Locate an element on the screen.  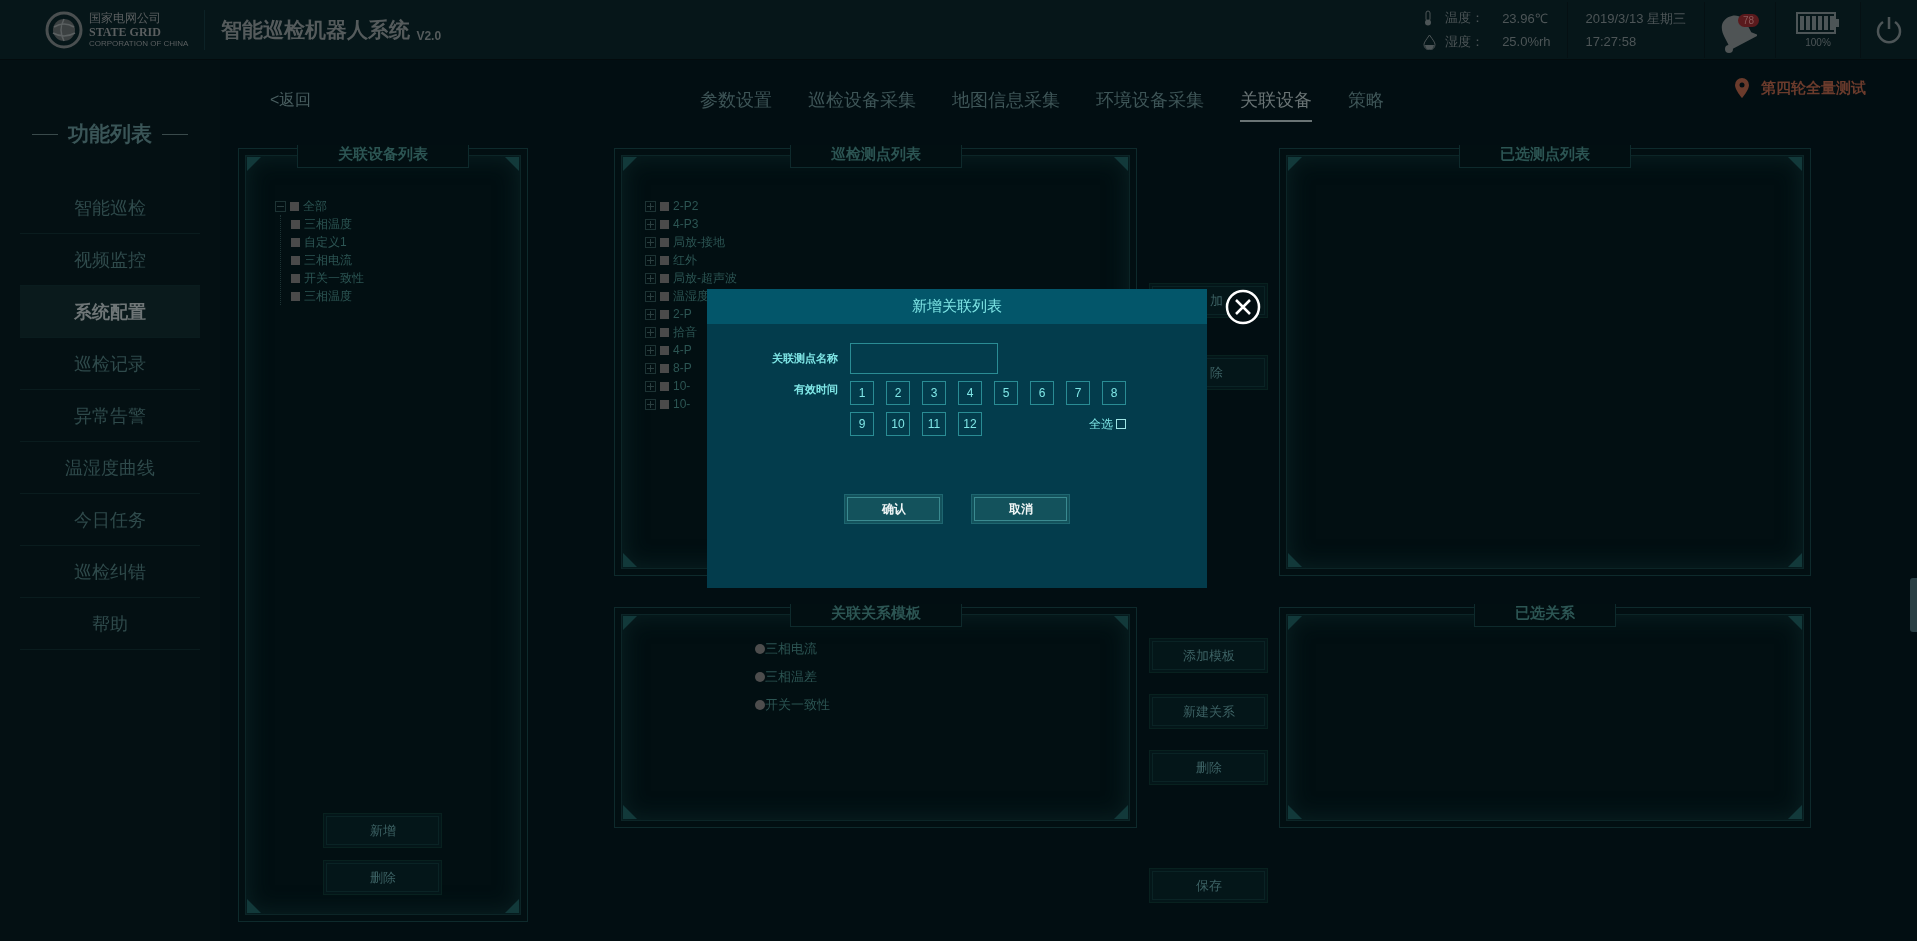
app-title: 智能巡检机器人系统 is located at coordinates (316, 29).